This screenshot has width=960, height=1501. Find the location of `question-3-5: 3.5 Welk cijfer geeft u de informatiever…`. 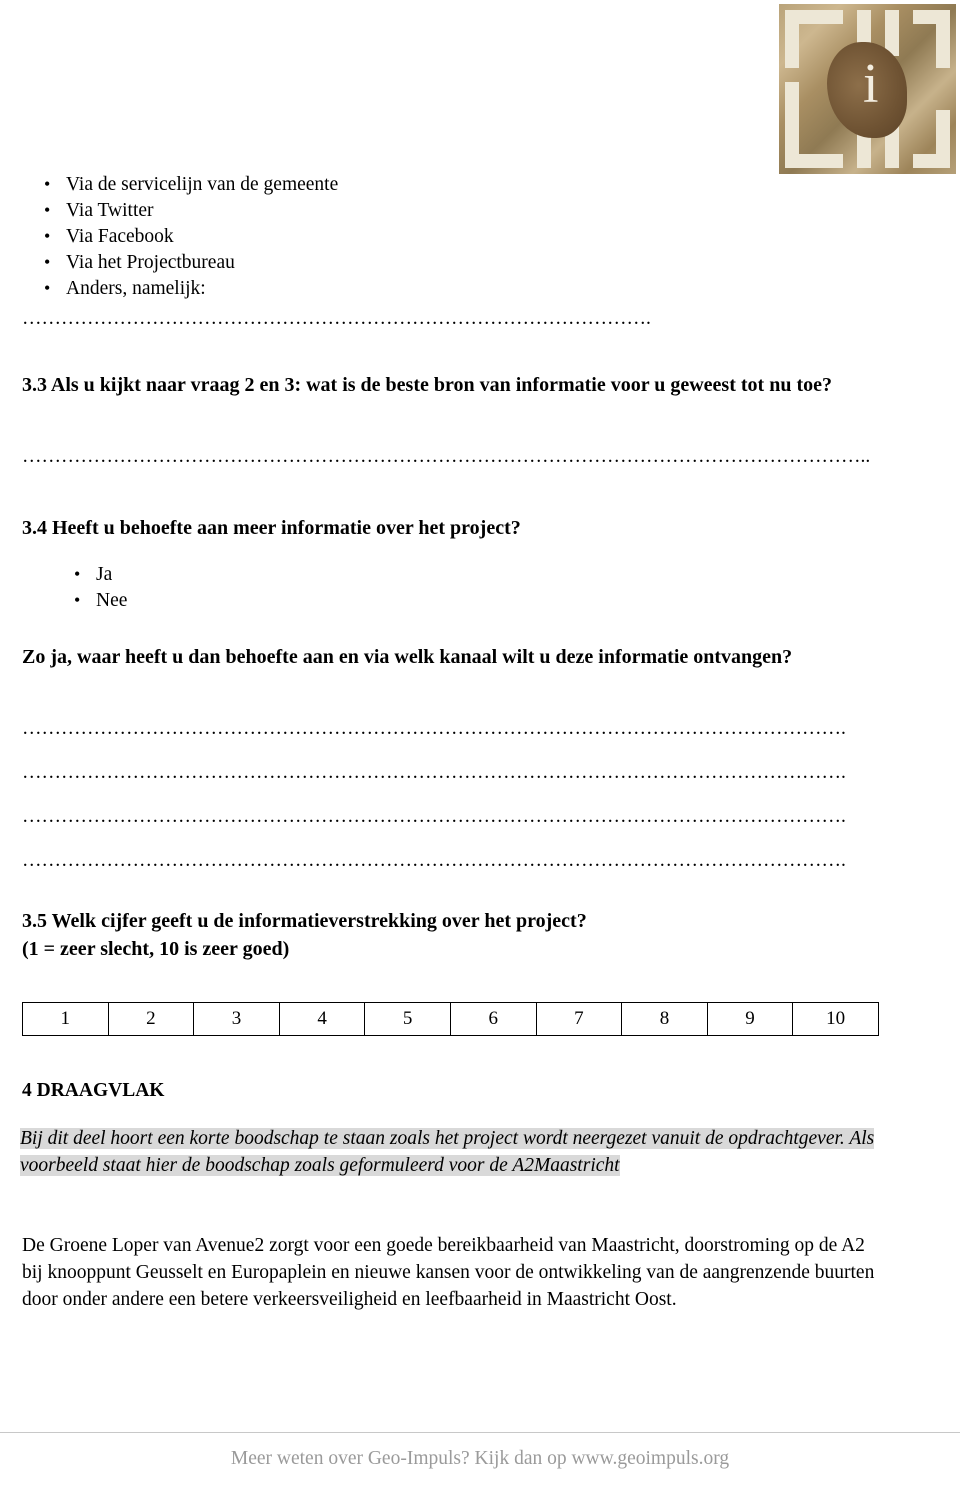

question-3-5: 3.5 Welk cijfer geeft u de informatiever… is located at coordinates (304, 921).